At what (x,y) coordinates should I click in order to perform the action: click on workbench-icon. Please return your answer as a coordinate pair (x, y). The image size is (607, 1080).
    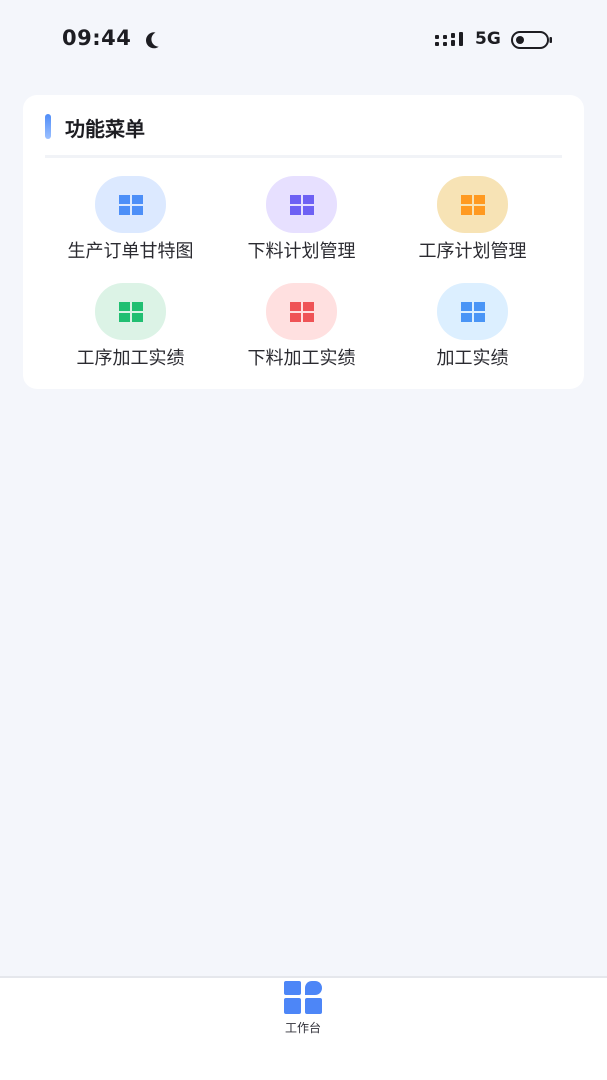
    Looking at the image, I should click on (303, 997).